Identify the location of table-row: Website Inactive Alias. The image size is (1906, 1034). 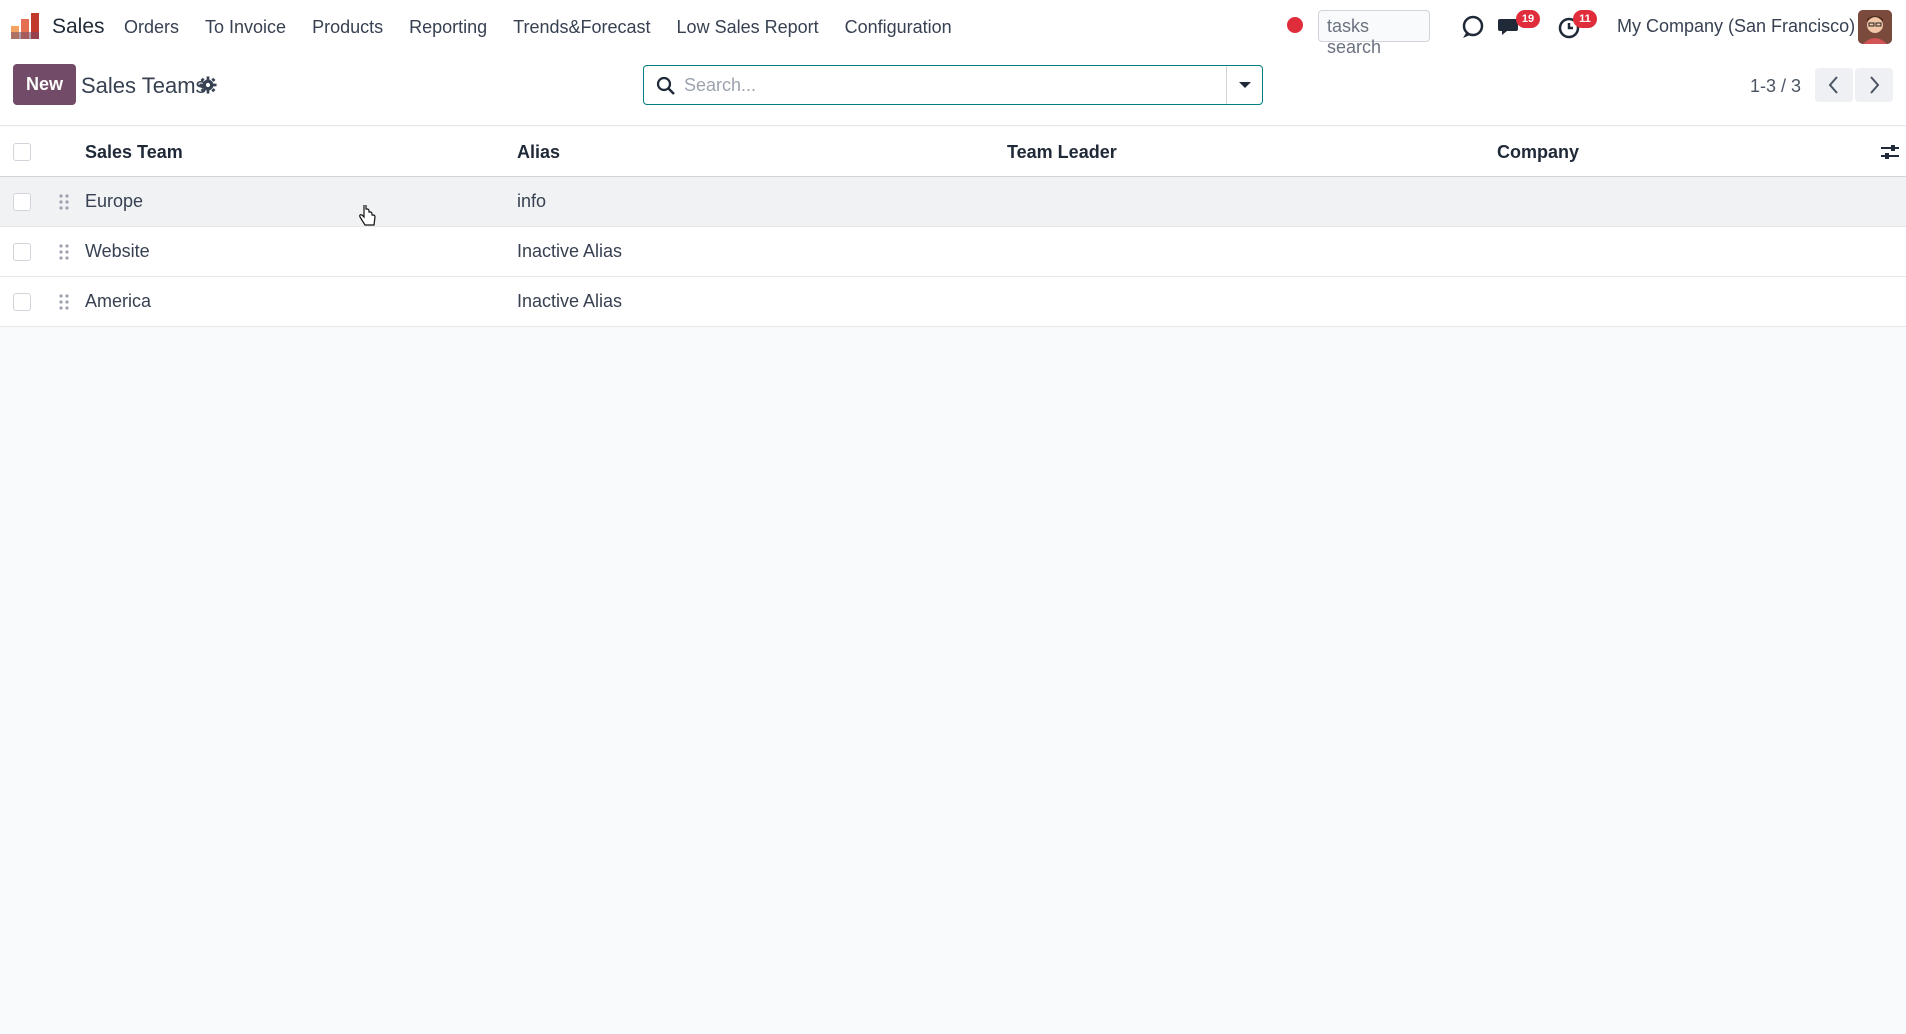
(953, 252).